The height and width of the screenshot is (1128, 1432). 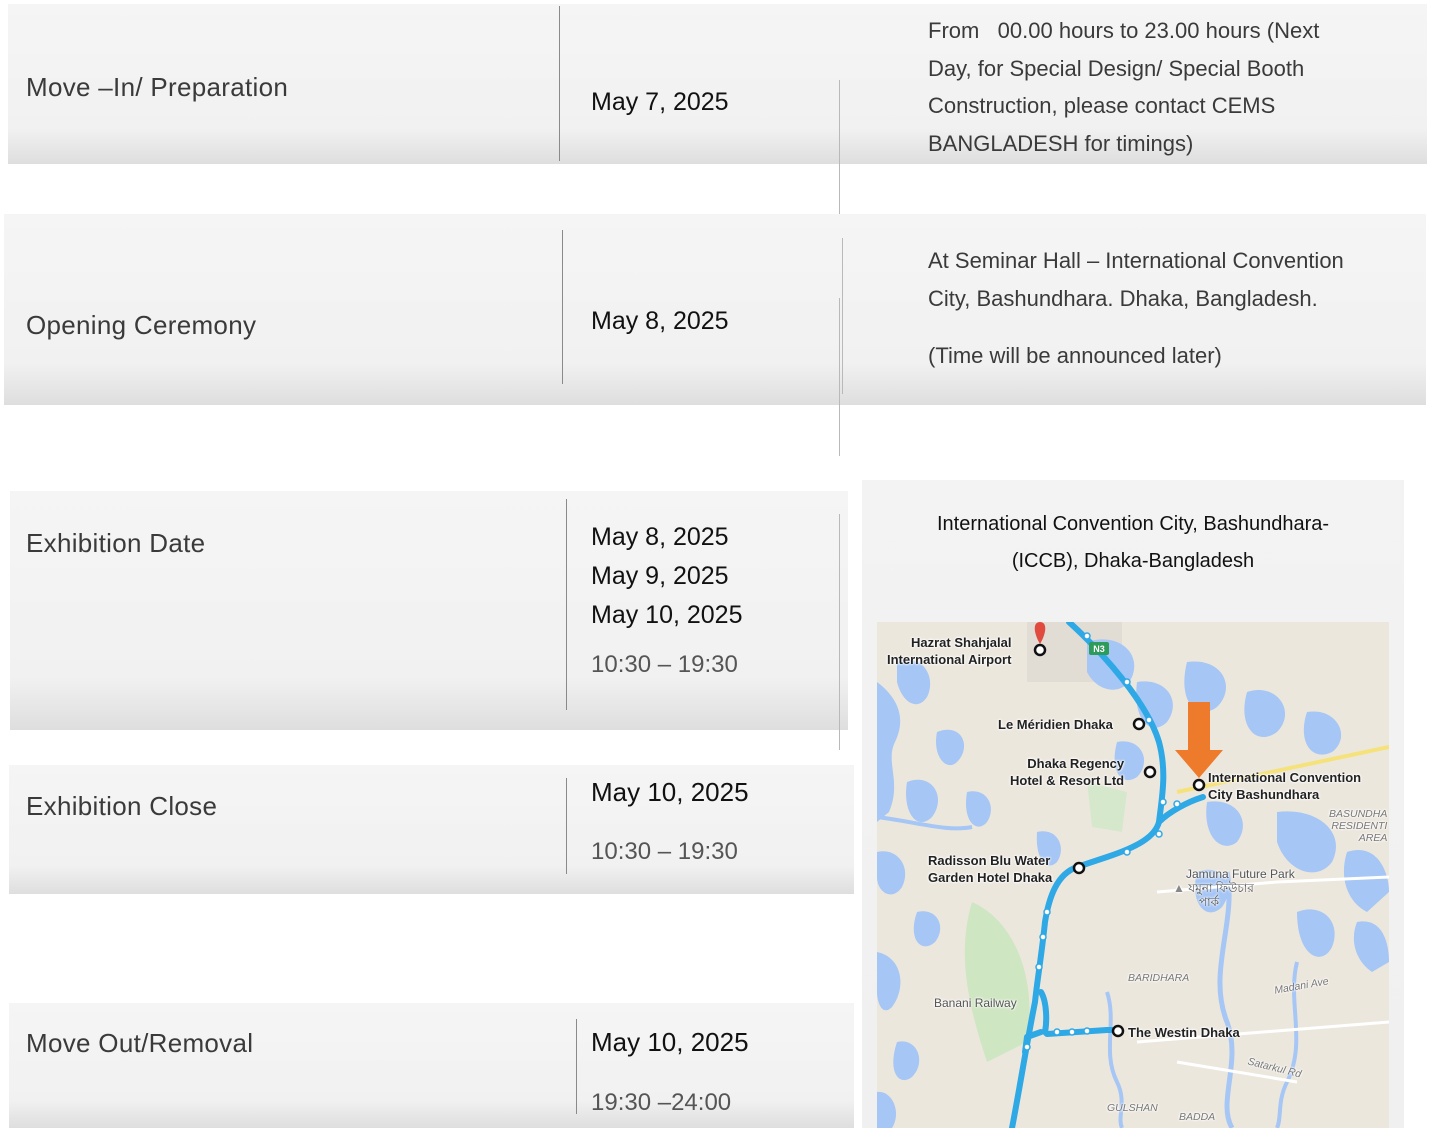 What do you see at coordinates (1358, 814) in the screenshot?
I see `map-label-line: BASUNDHA` at bounding box center [1358, 814].